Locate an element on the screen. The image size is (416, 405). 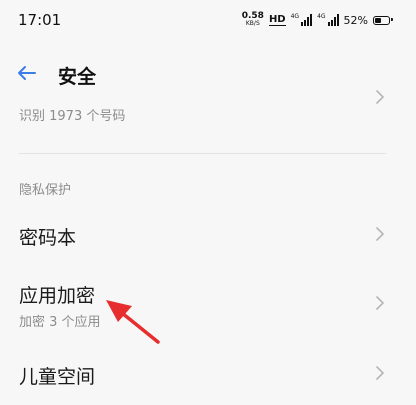
list-item-title: 应用加密 is located at coordinates (57, 296).